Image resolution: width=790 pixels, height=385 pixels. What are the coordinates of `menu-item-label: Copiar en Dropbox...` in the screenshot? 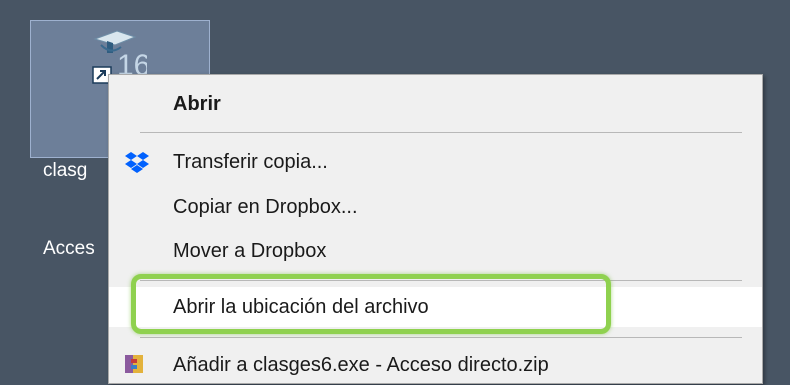 It's located at (265, 207).